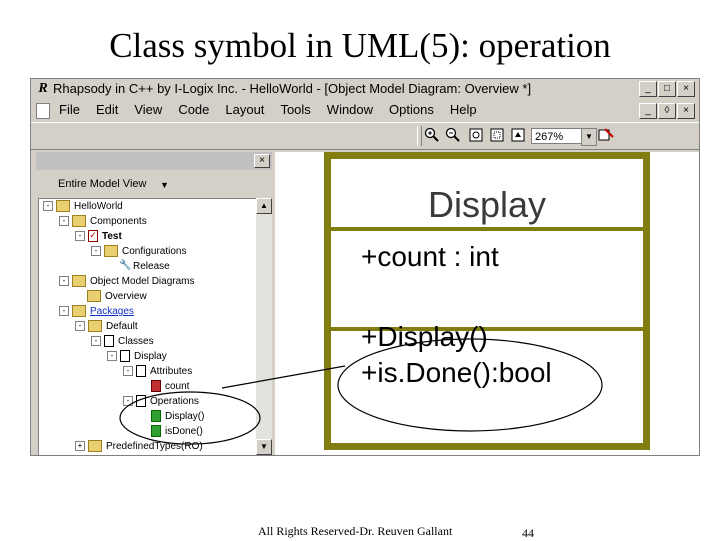 The width and height of the screenshot is (720, 541). I want to click on browser-close-button: ×, so click(262, 161).